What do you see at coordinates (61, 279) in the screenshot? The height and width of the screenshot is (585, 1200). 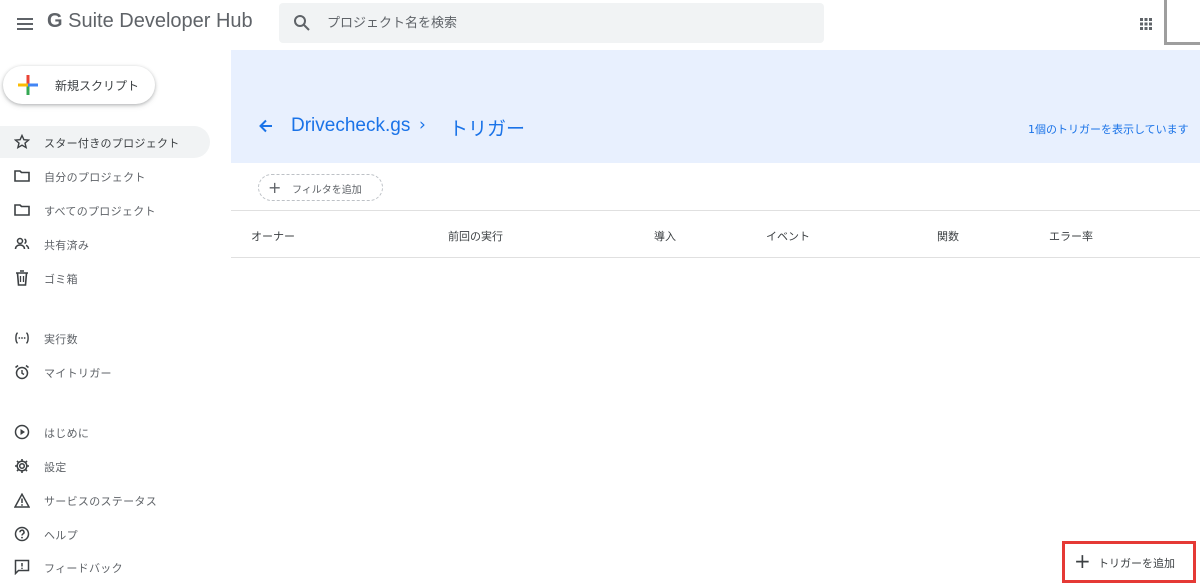 I see `sidebar-item-label: ゴミ箱` at bounding box center [61, 279].